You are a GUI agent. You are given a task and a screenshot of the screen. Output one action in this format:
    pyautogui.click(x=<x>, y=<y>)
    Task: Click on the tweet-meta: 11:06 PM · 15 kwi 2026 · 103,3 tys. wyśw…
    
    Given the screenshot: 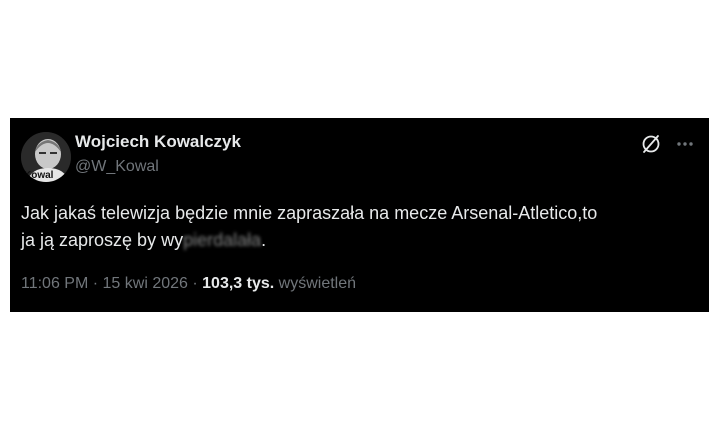 What is the action you would take?
    pyautogui.click(x=188, y=284)
    